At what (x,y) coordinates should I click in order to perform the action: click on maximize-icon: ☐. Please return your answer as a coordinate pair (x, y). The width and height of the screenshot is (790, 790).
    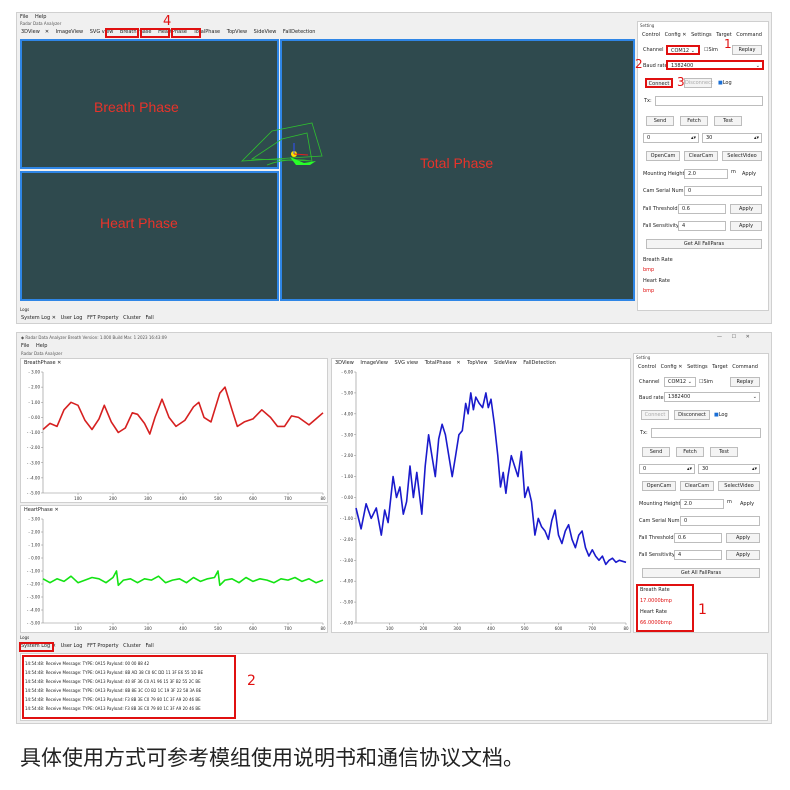
    Looking at the image, I should click on (734, 337).